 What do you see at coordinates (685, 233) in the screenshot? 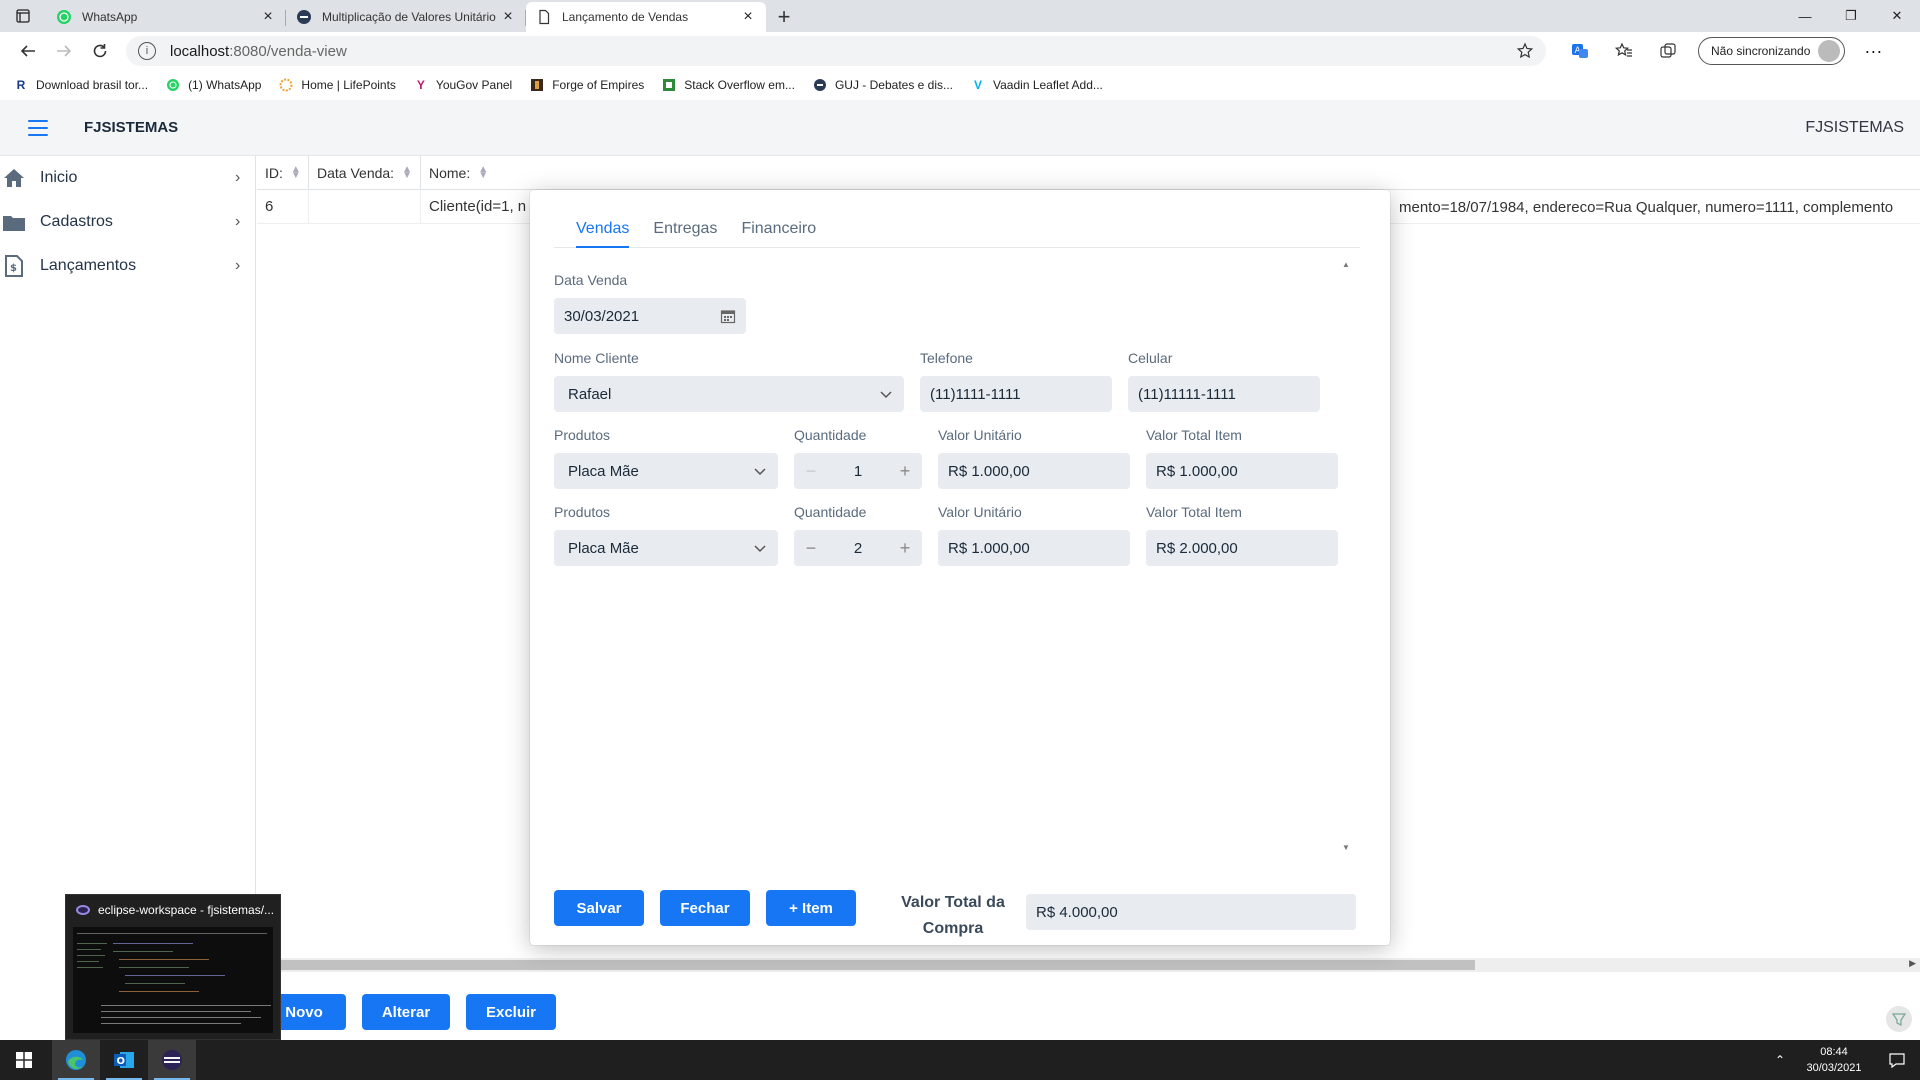
I see `tab-entregas: Entregas` at bounding box center [685, 233].